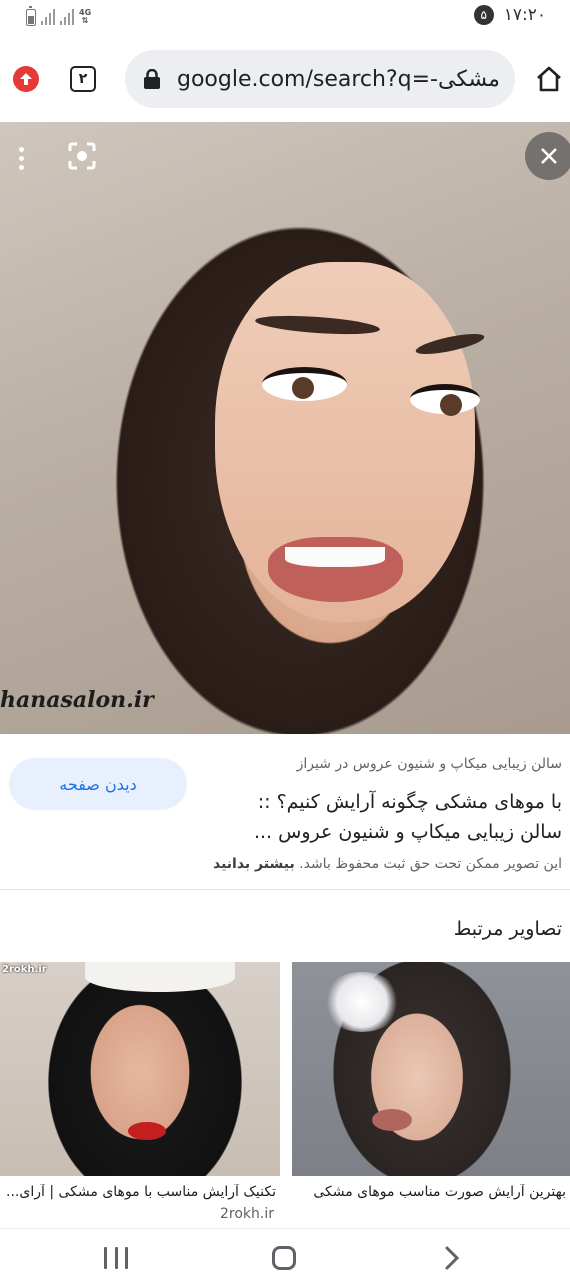 This screenshot has height=1285, width=570. Describe the element at coordinates (85, 20) in the screenshot. I see `data-arrows-icon: ⇅` at that location.